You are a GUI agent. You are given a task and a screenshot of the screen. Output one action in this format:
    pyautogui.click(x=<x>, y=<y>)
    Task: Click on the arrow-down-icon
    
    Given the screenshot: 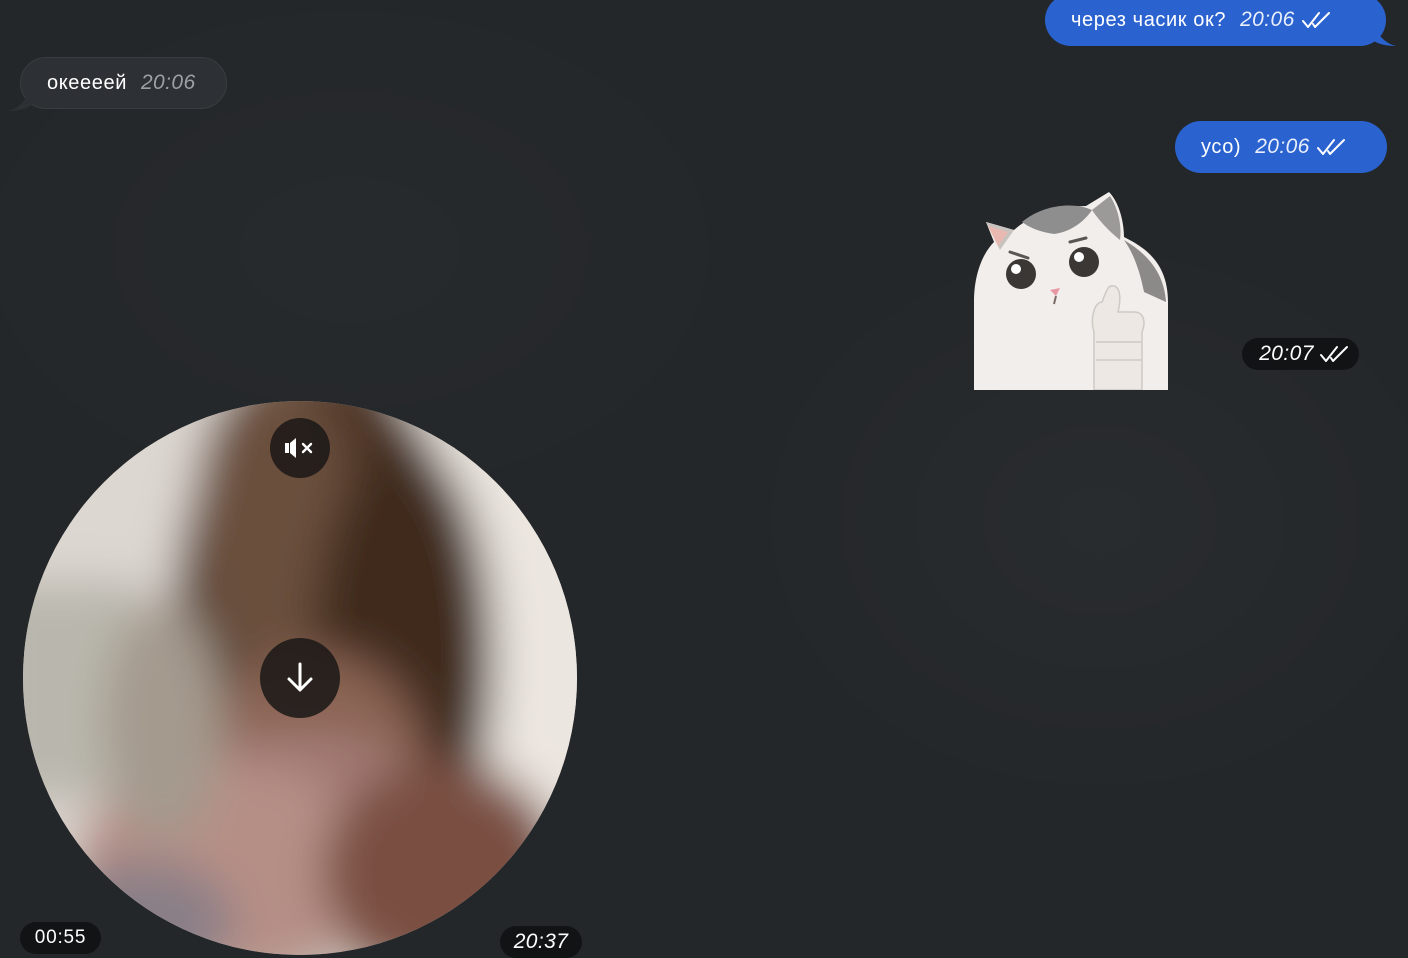 What is the action you would take?
    pyautogui.click(x=300, y=677)
    